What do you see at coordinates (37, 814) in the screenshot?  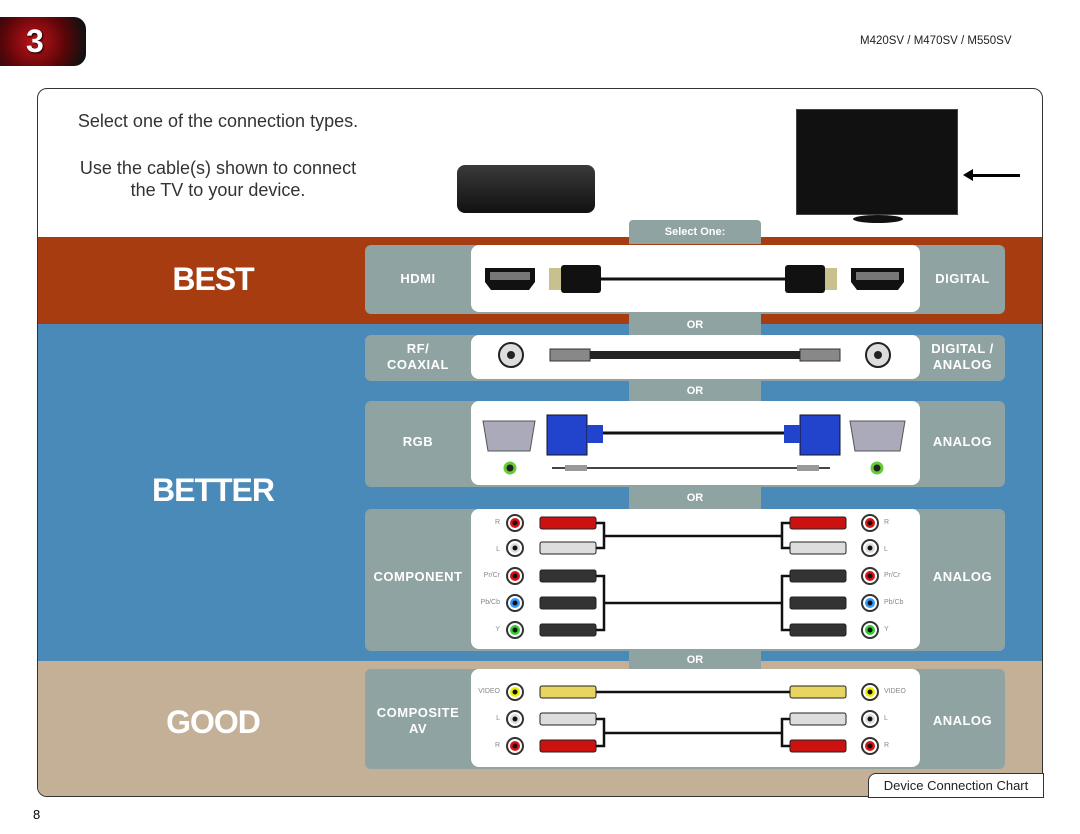 I see `page-number: 8` at bounding box center [37, 814].